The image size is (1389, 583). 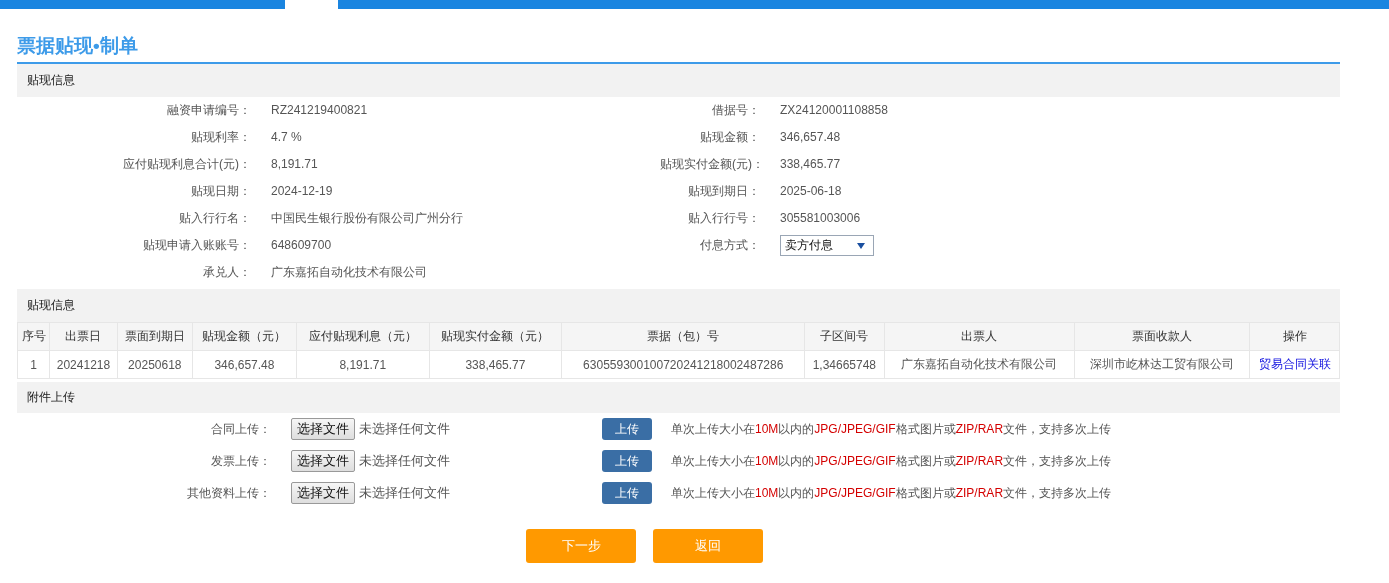 What do you see at coordinates (678, 397) in the screenshot?
I see `section-header: 附件上传` at bounding box center [678, 397].